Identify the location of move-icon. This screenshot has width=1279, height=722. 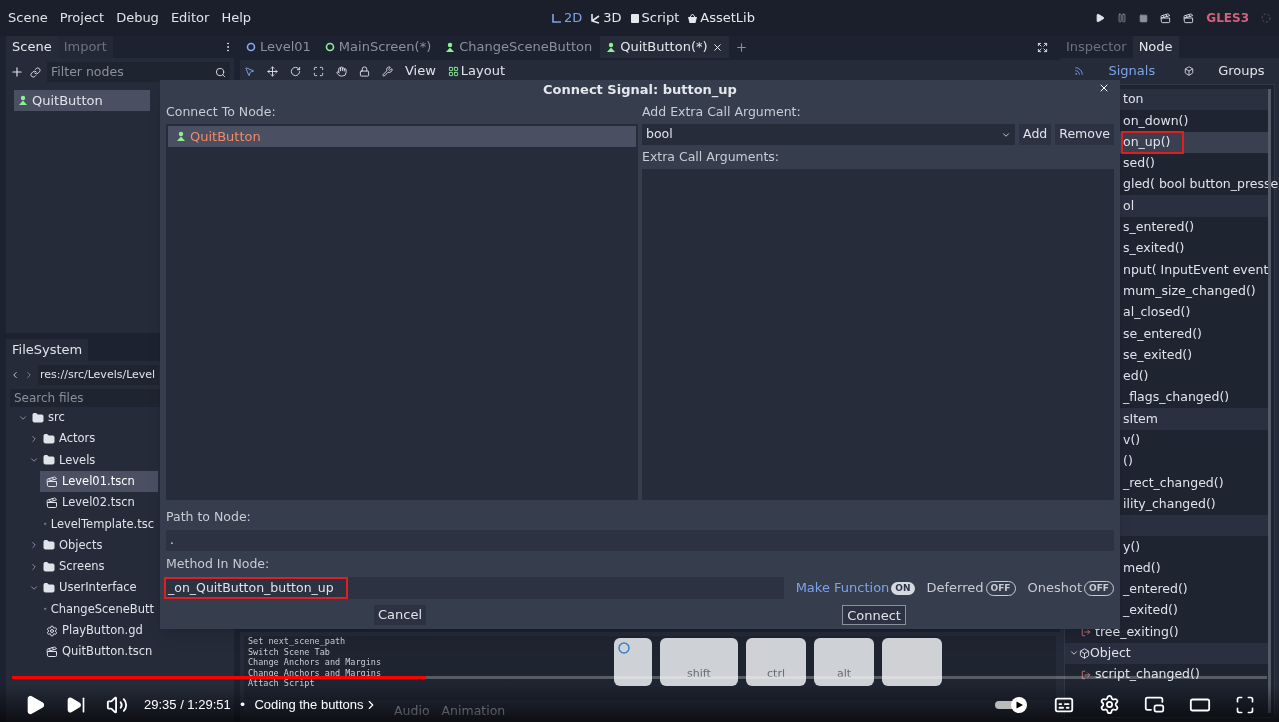
(272, 71).